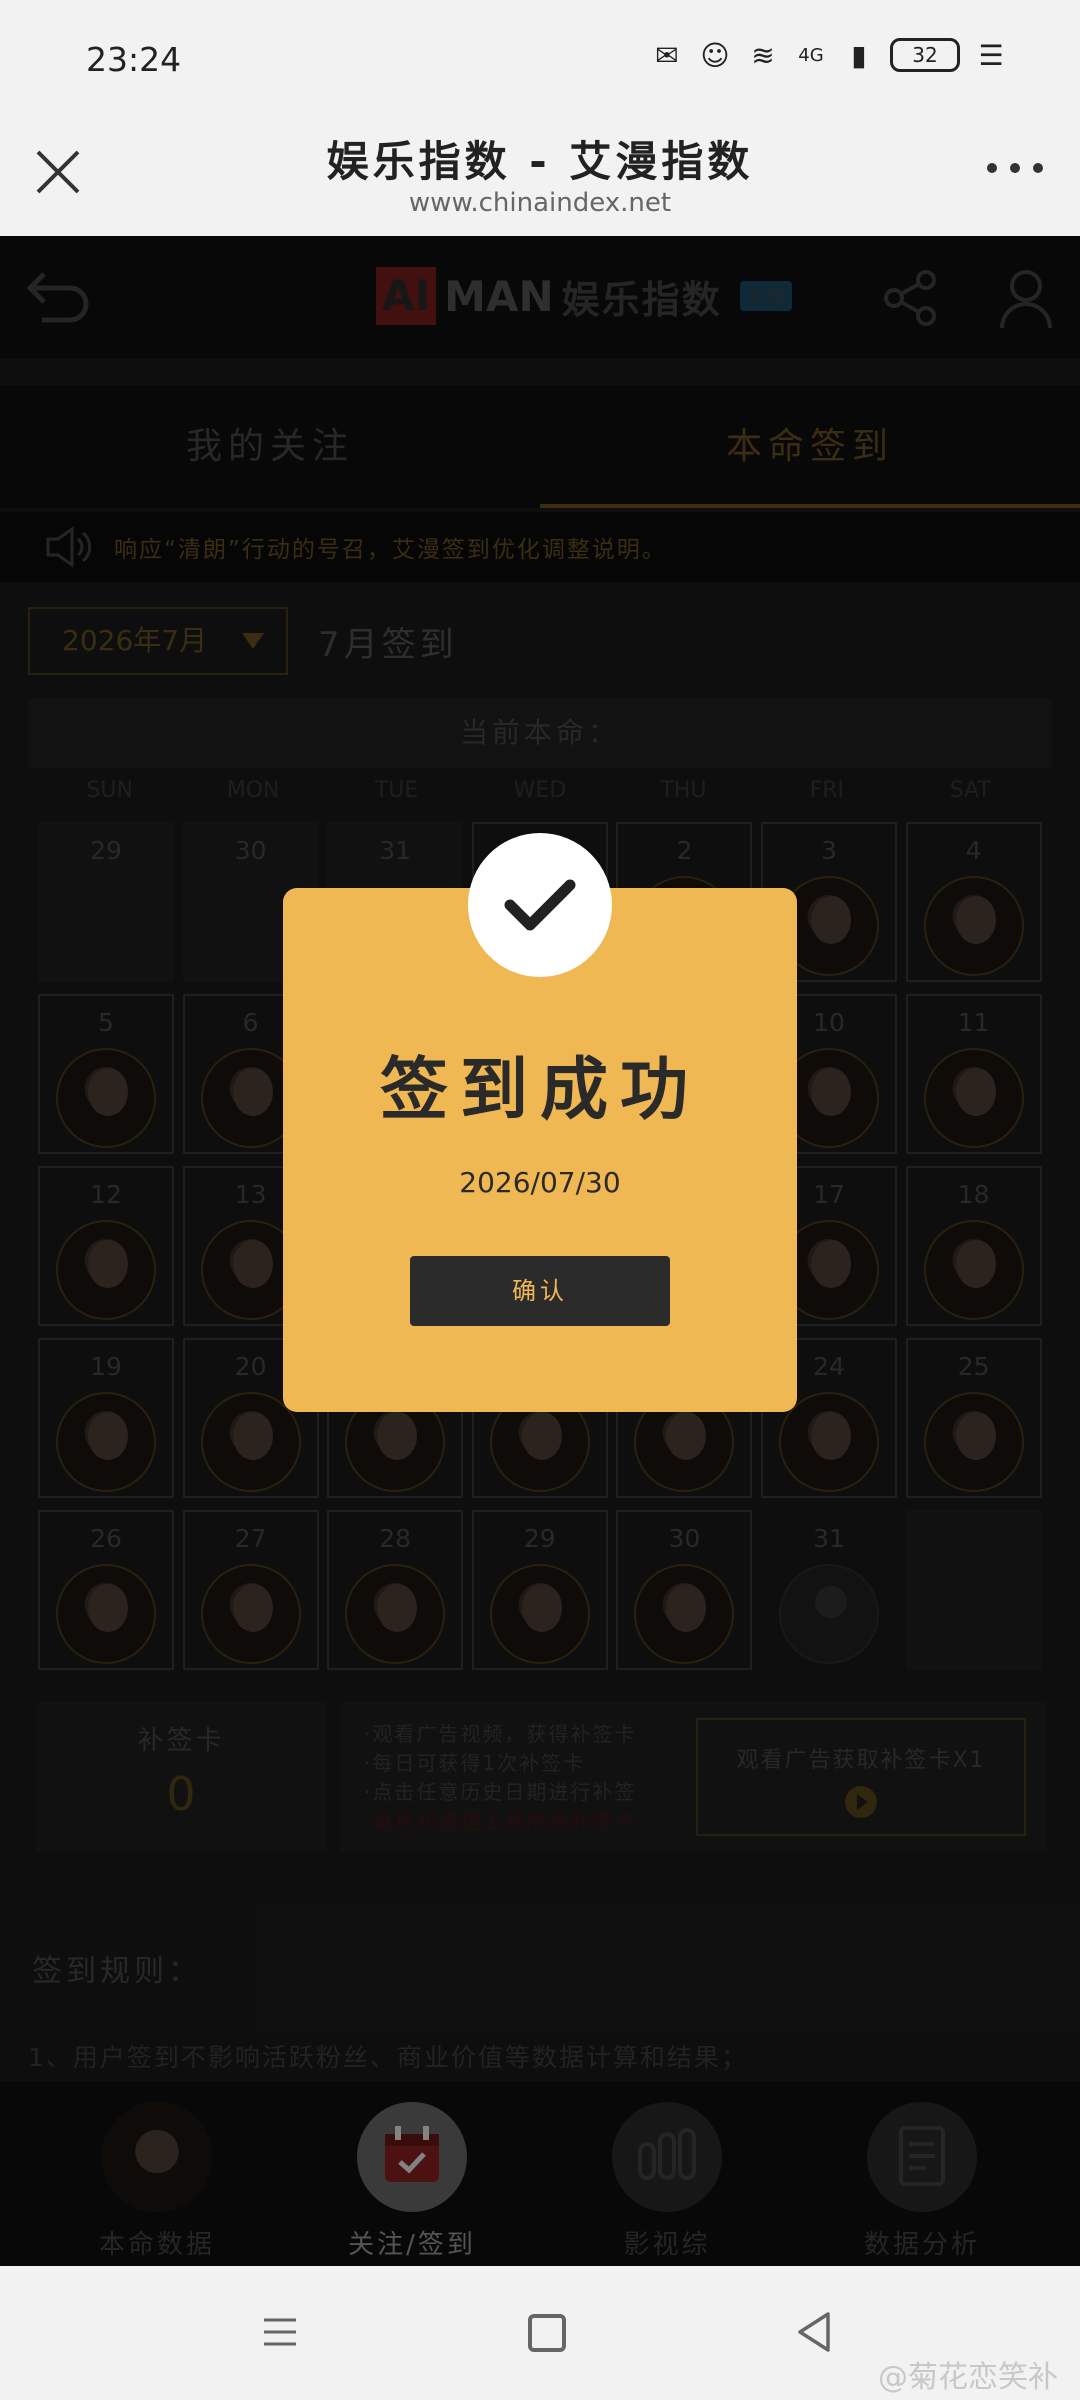  What do you see at coordinates (540, 203) in the screenshot?
I see `page-url: www.chinaindex.net` at bounding box center [540, 203].